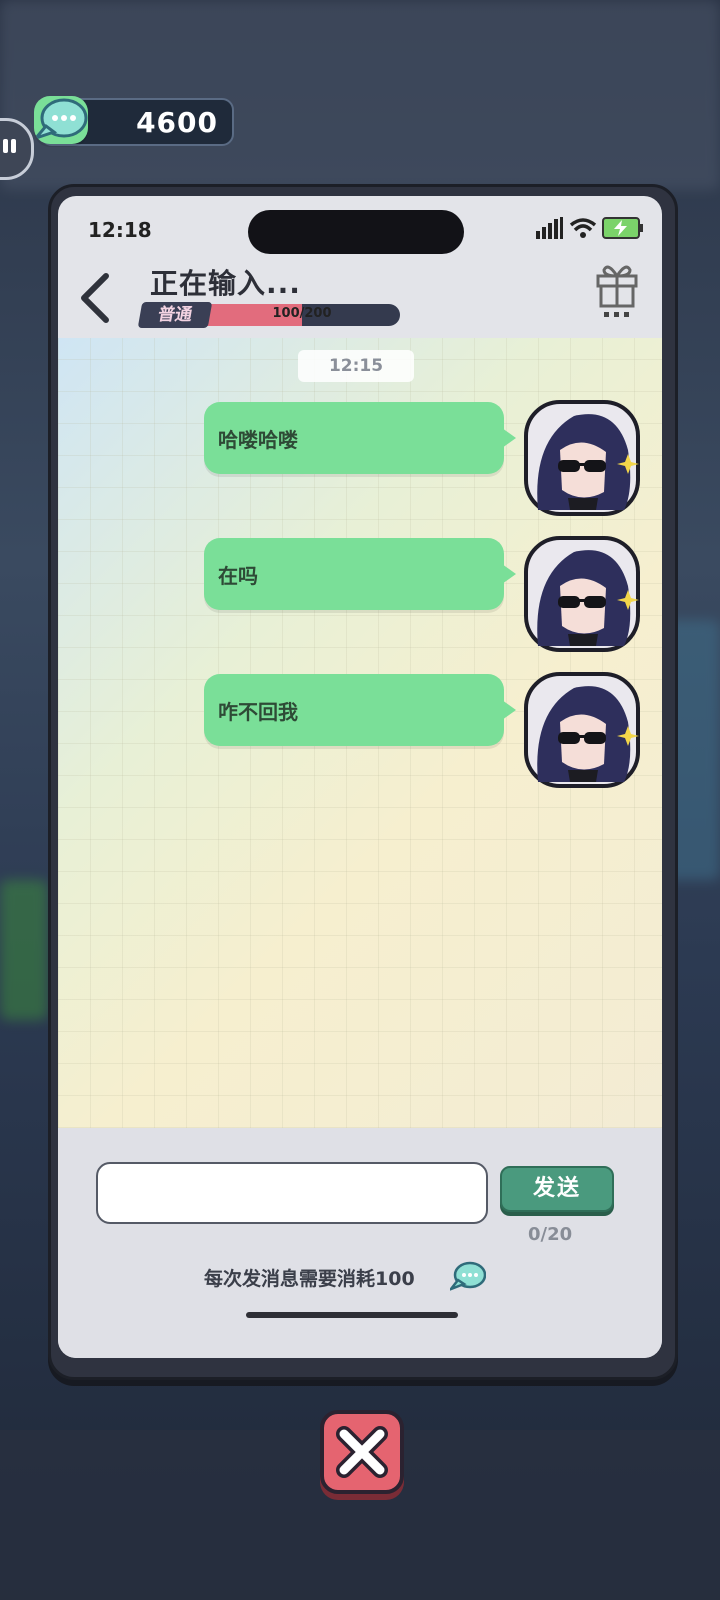 This screenshot has height=1600, width=720. Describe the element at coordinates (309, 1279) in the screenshot. I see `message-cost-note: 每次发消息需要消耗100` at that location.